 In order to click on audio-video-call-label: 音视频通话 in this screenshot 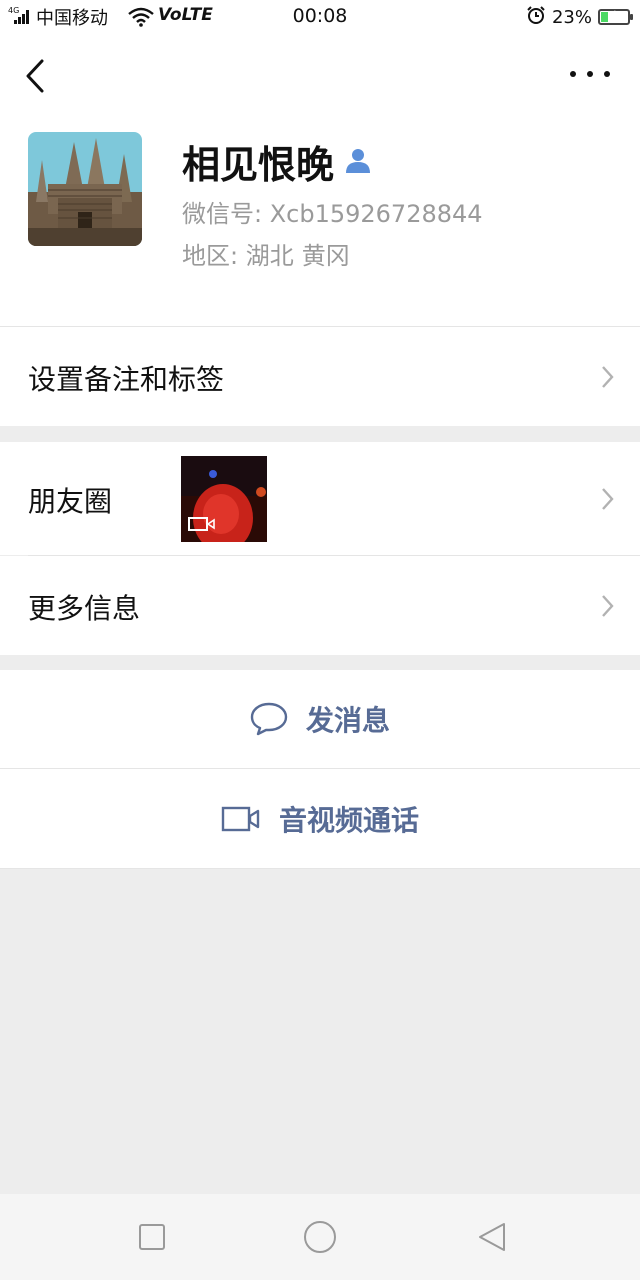, I will do `click(348, 820)`.